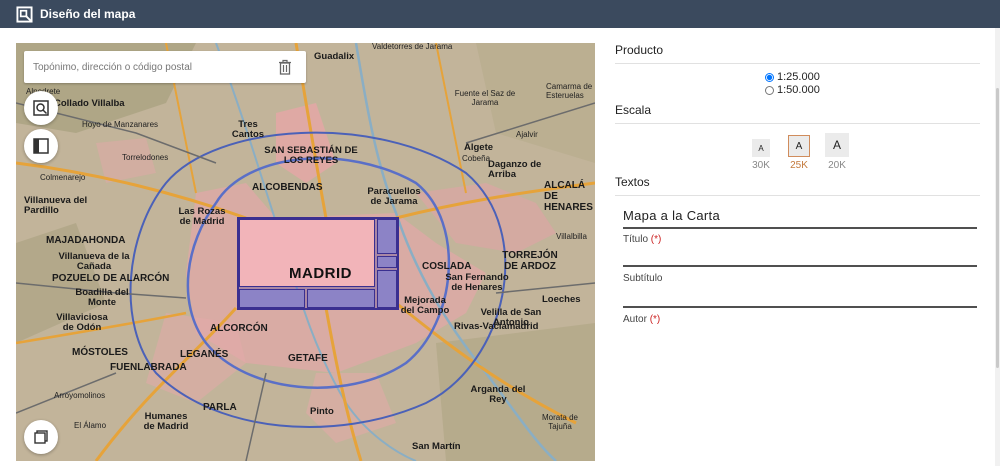 Image resolution: width=1000 pixels, height=466 pixels. Describe the element at coordinates (111, 278) in the screenshot. I see `map-label: POZUELO DE ALARCÓN` at that location.